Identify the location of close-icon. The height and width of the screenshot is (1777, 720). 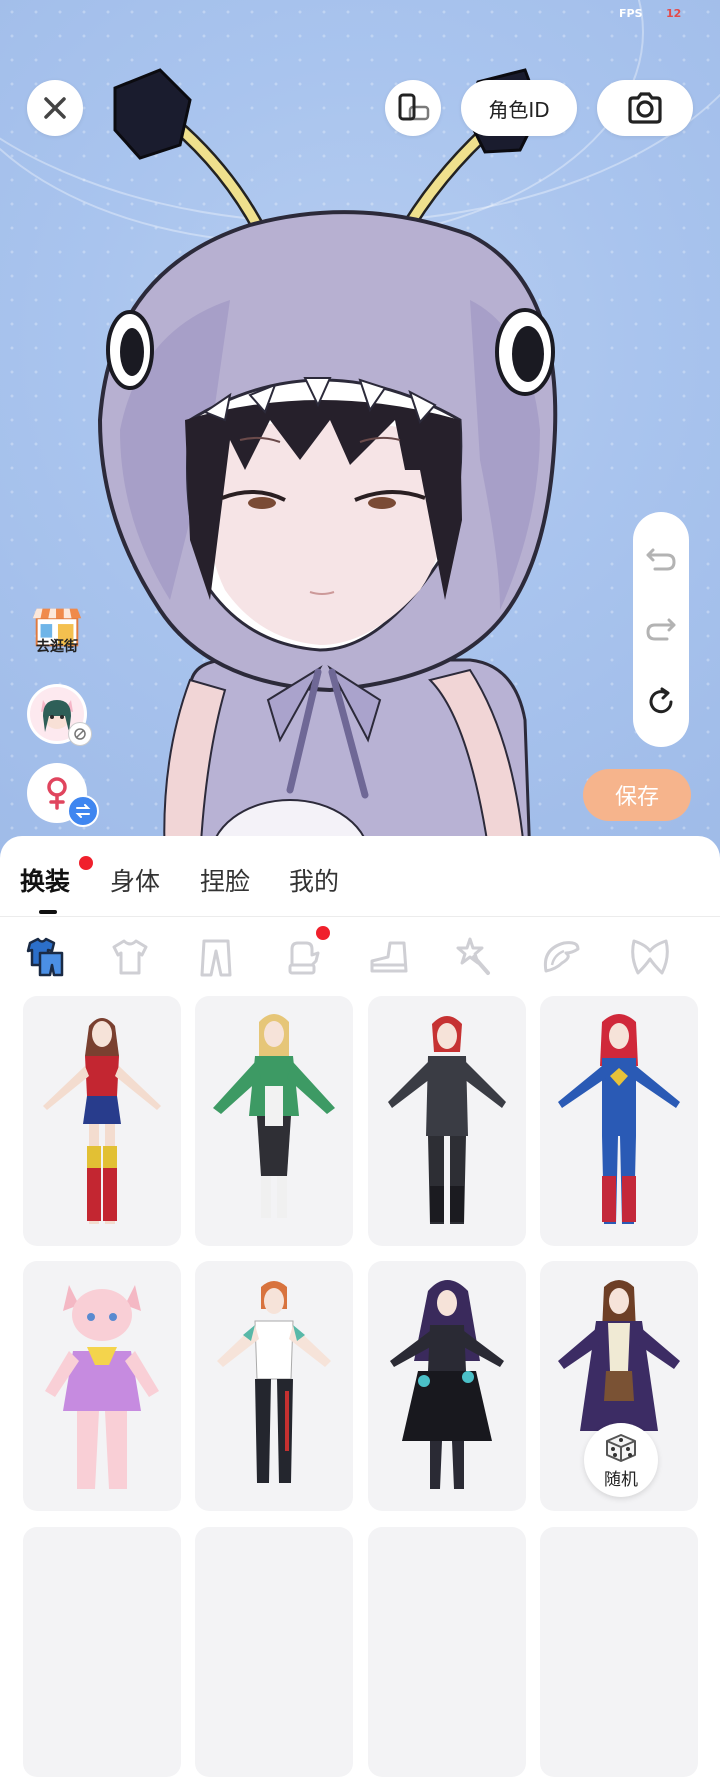
(55, 108).